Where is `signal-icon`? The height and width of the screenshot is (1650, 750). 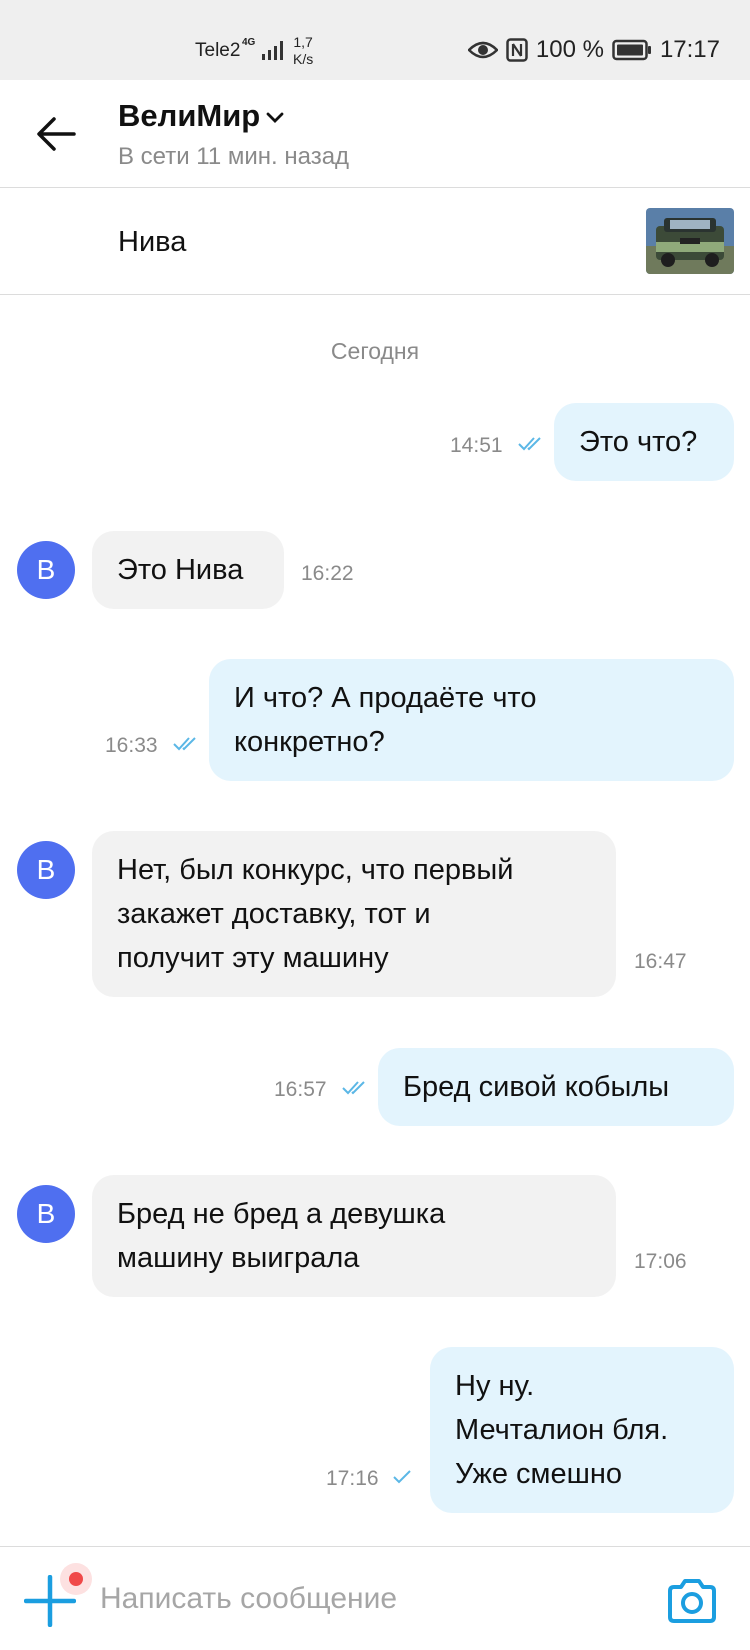
signal-icon is located at coordinates (272, 50).